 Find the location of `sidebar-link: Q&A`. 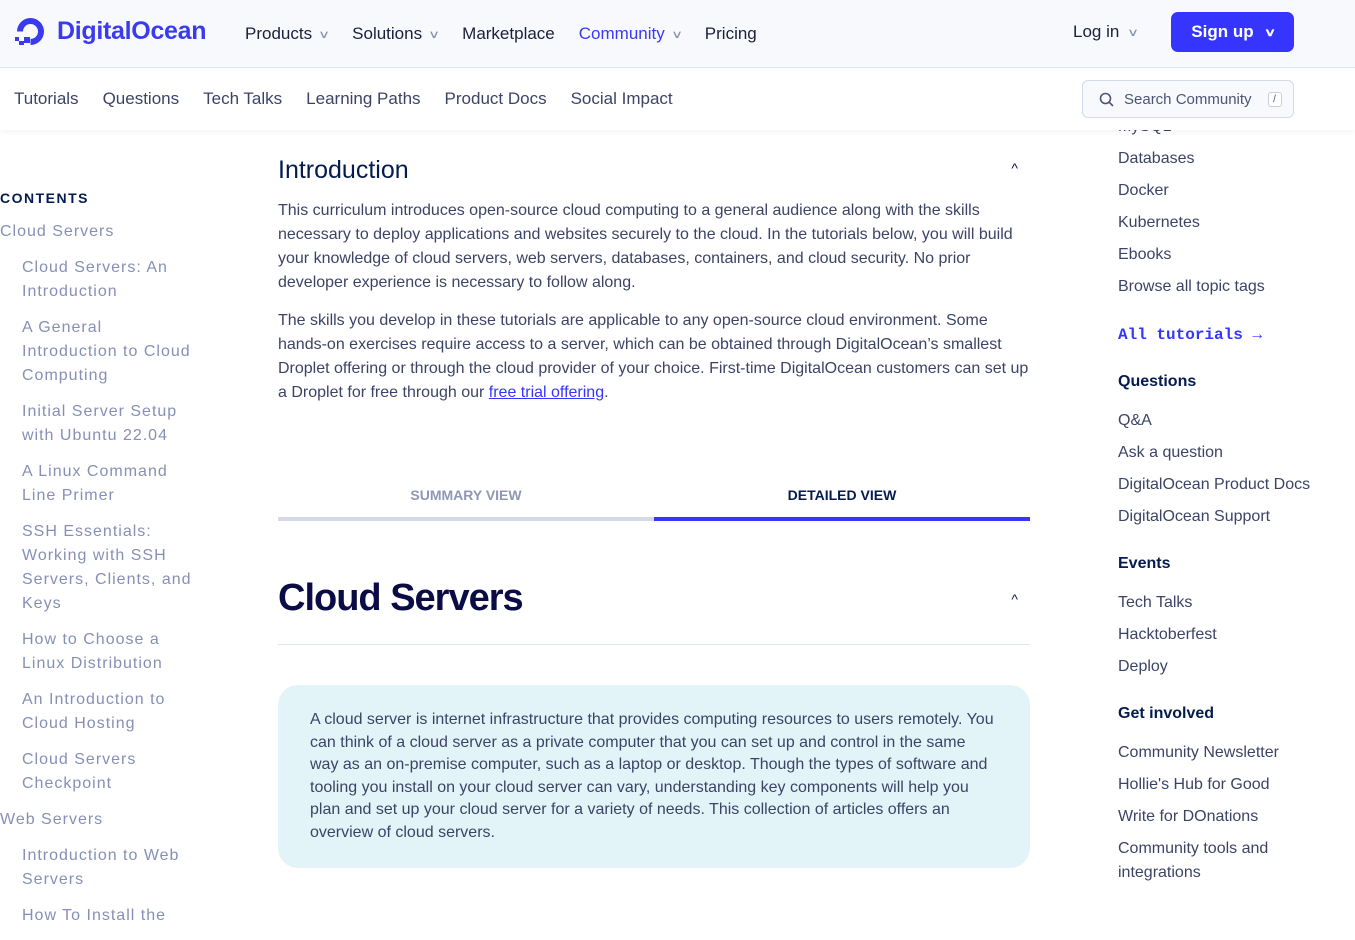

sidebar-link: Q&A is located at coordinates (1218, 421).